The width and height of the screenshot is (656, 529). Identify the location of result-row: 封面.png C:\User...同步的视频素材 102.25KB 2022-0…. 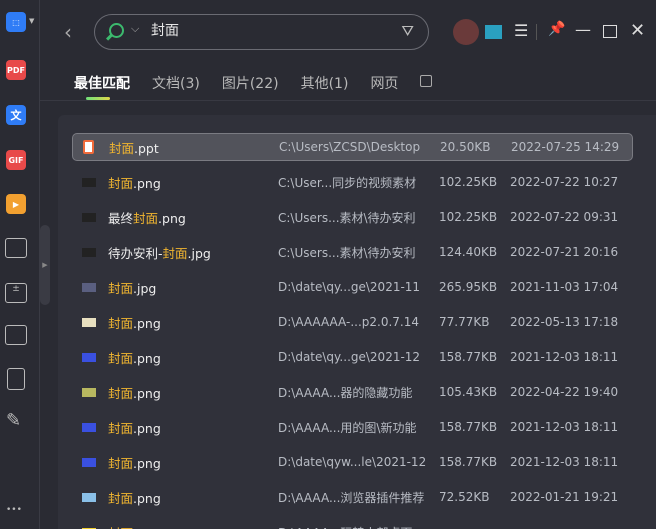
(352, 182).